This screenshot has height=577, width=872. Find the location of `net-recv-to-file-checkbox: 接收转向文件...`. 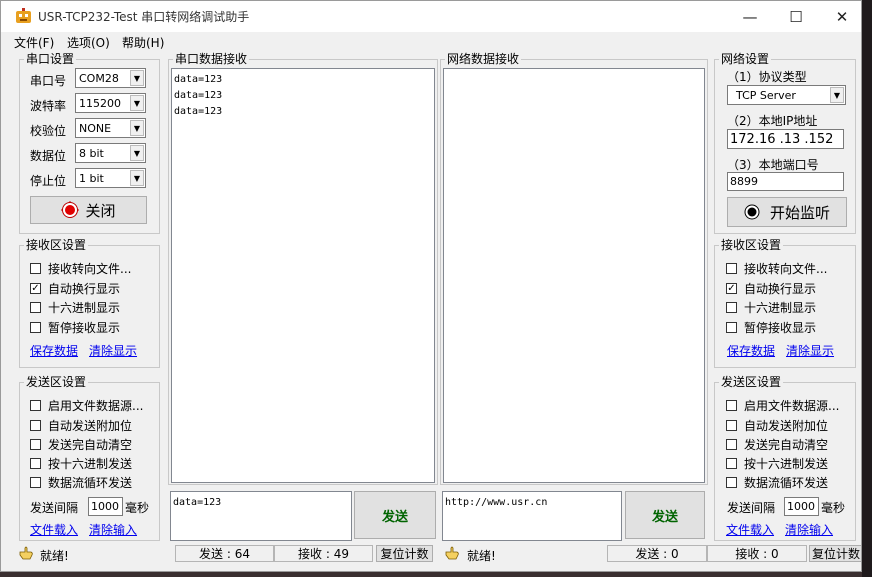

net-recv-to-file-checkbox: 接收转向文件... is located at coordinates (776, 268).